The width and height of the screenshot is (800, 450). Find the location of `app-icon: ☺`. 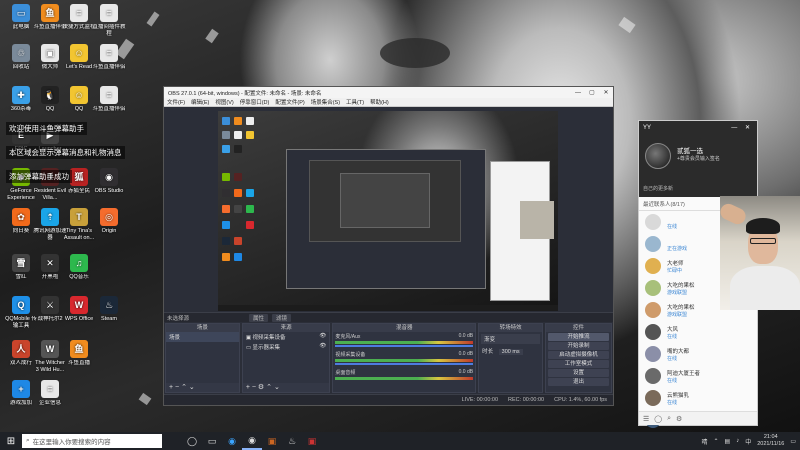

app-icon: ☺ is located at coordinates (79, 95).